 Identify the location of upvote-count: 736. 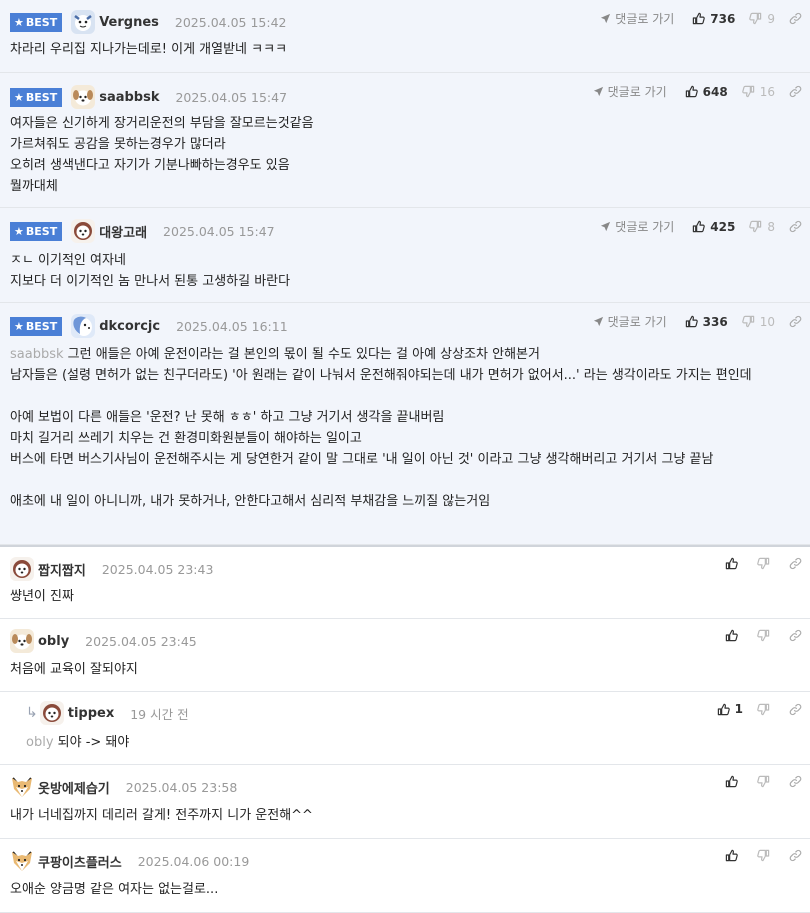
(723, 18).